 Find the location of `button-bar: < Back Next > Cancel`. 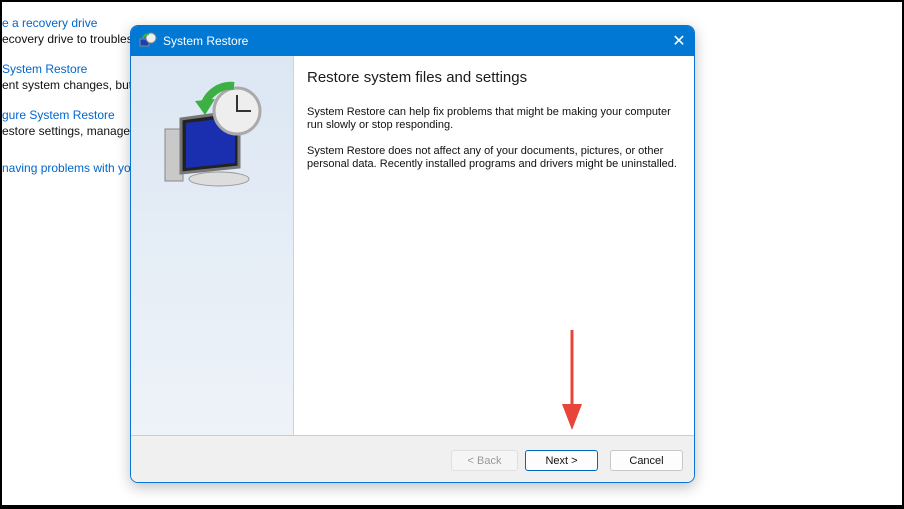

button-bar: < Back Next > Cancel is located at coordinates (412, 458).